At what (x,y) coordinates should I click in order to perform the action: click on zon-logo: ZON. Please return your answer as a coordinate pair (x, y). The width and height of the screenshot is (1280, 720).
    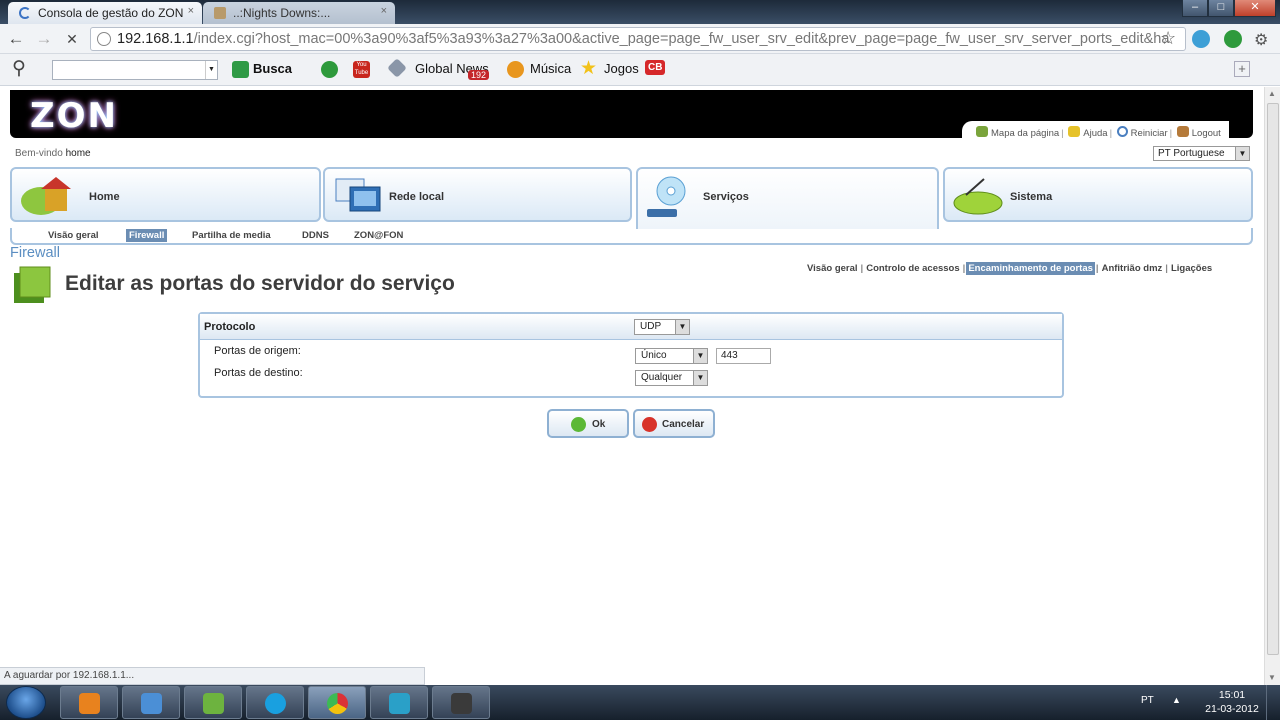
    Looking at the image, I should click on (74, 116).